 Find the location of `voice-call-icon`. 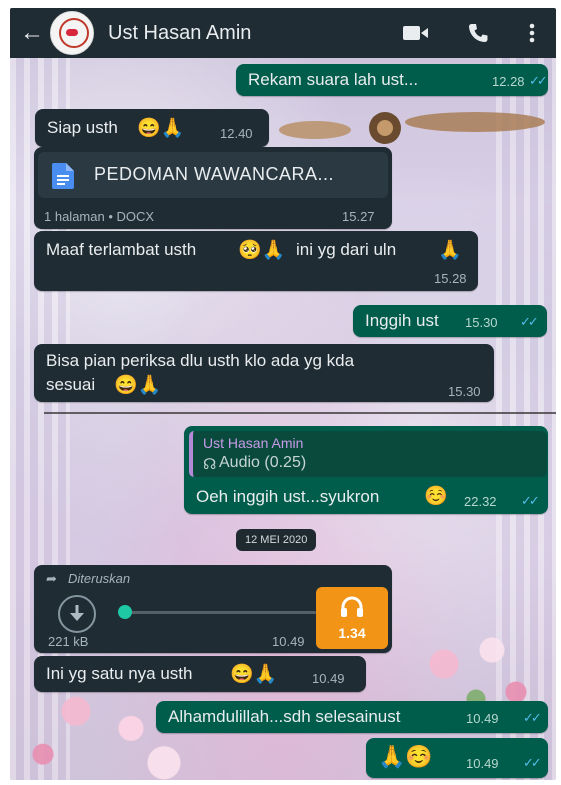

voice-call-icon is located at coordinates (478, 33).